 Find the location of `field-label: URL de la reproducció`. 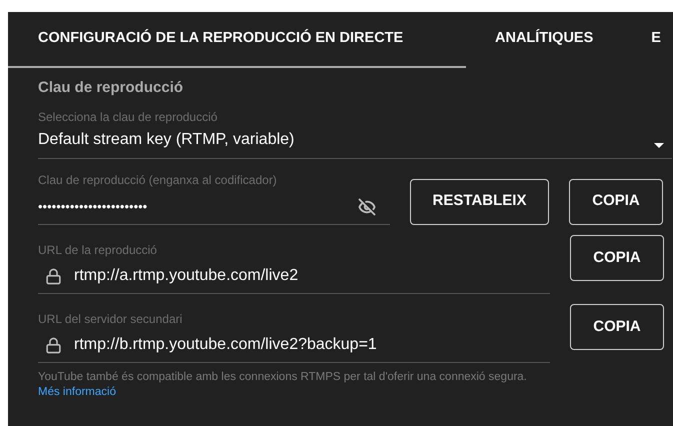

field-label: URL de la reproducció is located at coordinates (98, 250).